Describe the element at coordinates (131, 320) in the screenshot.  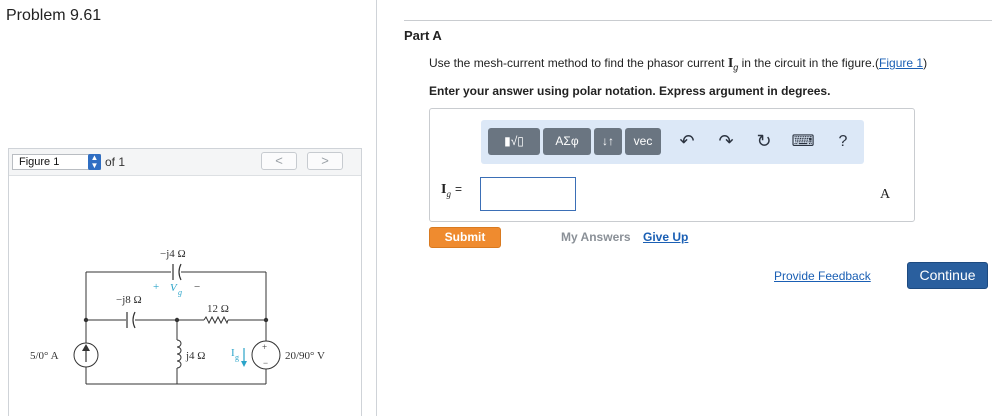
I see `left-capacitor` at that location.